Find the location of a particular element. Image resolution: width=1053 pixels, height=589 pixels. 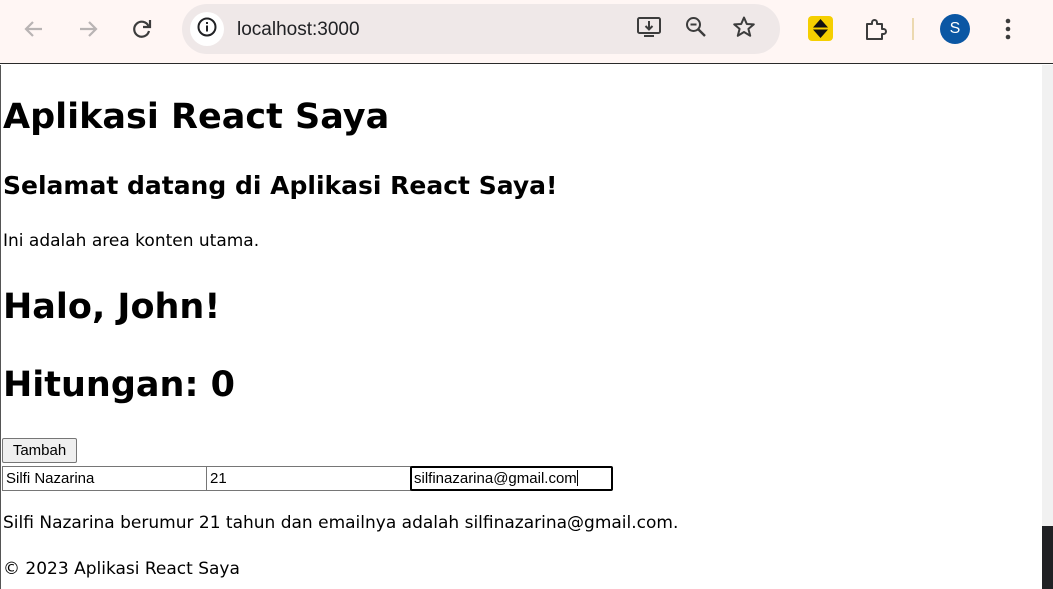

reload-button is located at coordinates (142, 29).